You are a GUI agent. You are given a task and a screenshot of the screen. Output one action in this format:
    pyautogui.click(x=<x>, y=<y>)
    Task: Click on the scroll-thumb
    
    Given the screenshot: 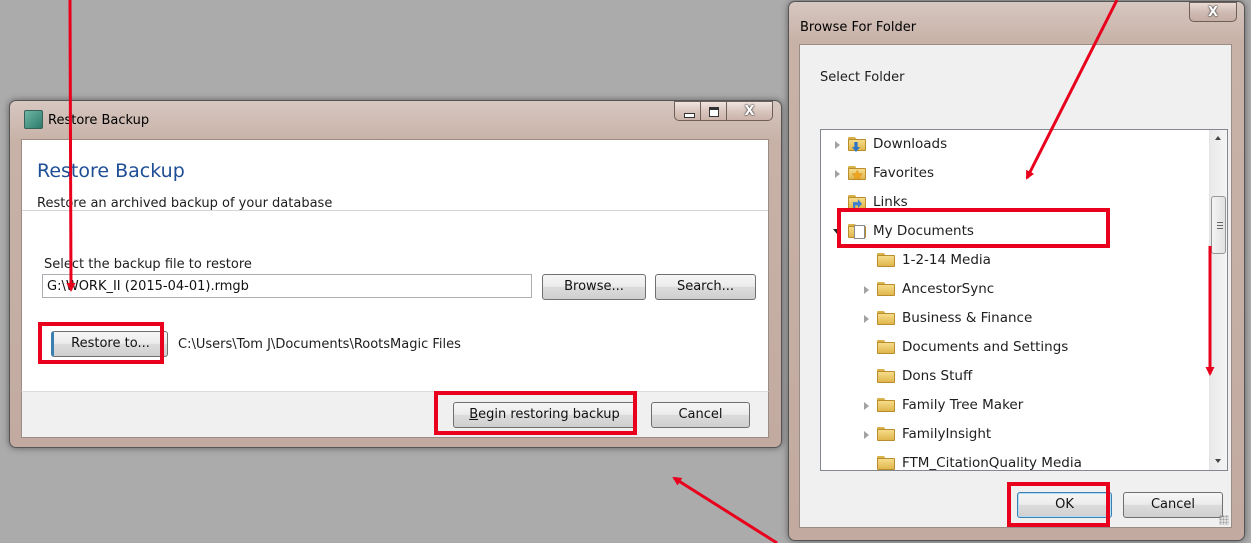 What is the action you would take?
    pyautogui.click(x=1218, y=225)
    